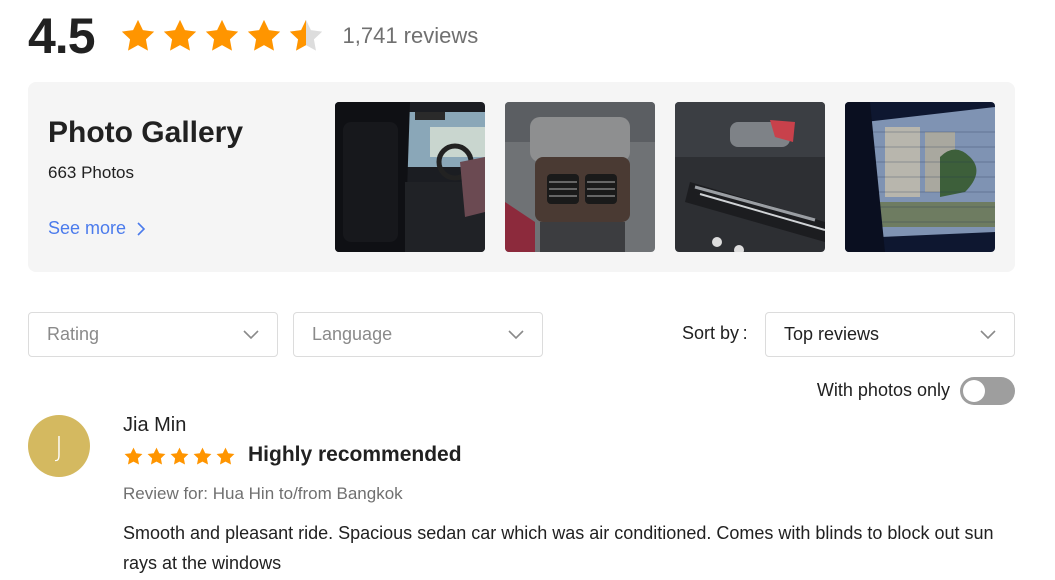 The width and height of the screenshot is (1055, 580). What do you see at coordinates (715, 333) in the screenshot?
I see `sort-by-label: Sort by :` at bounding box center [715, 333].